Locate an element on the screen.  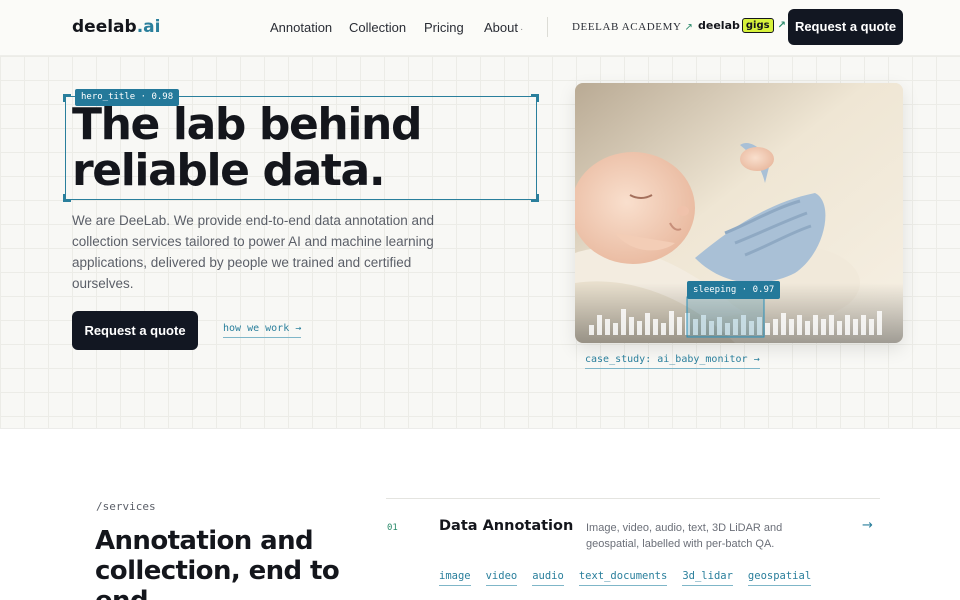
gigs-link: deelab gigs ↗ is located at coordinates (742, 25).